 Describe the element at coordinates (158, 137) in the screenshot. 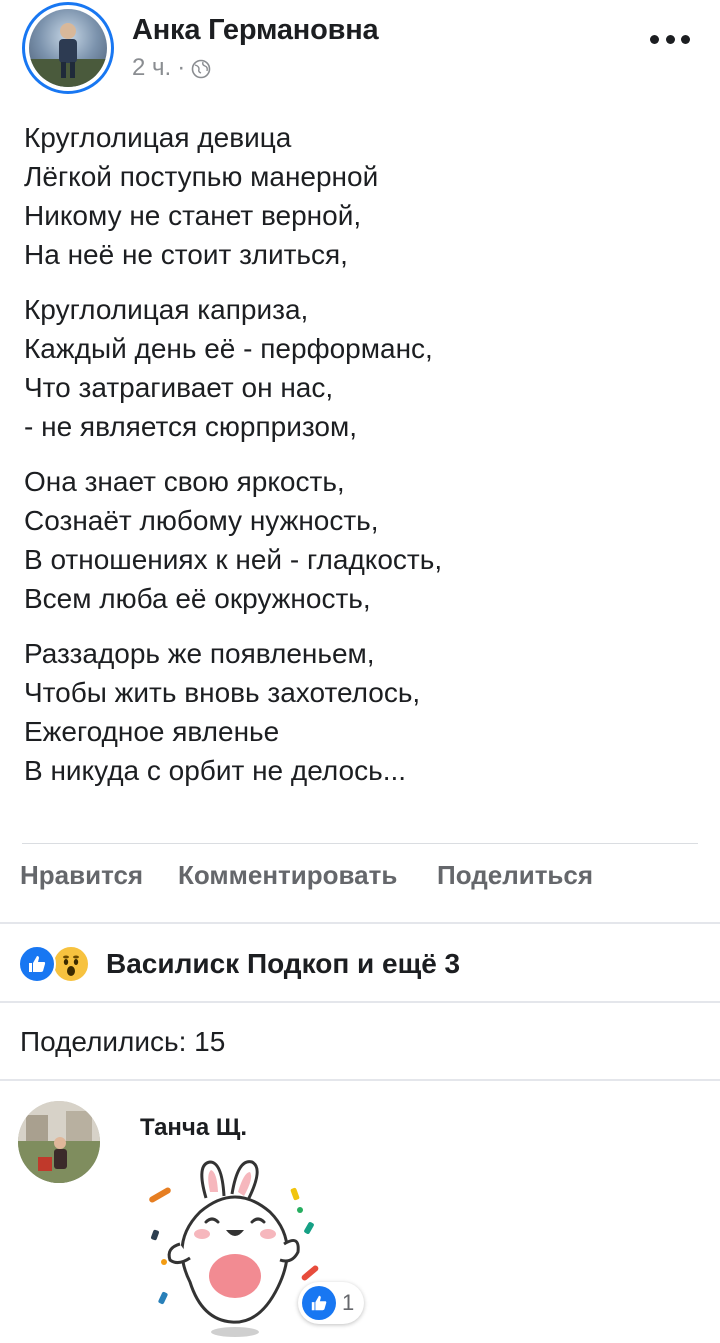

I see `poem-line: Круглолицая девица` at that location.